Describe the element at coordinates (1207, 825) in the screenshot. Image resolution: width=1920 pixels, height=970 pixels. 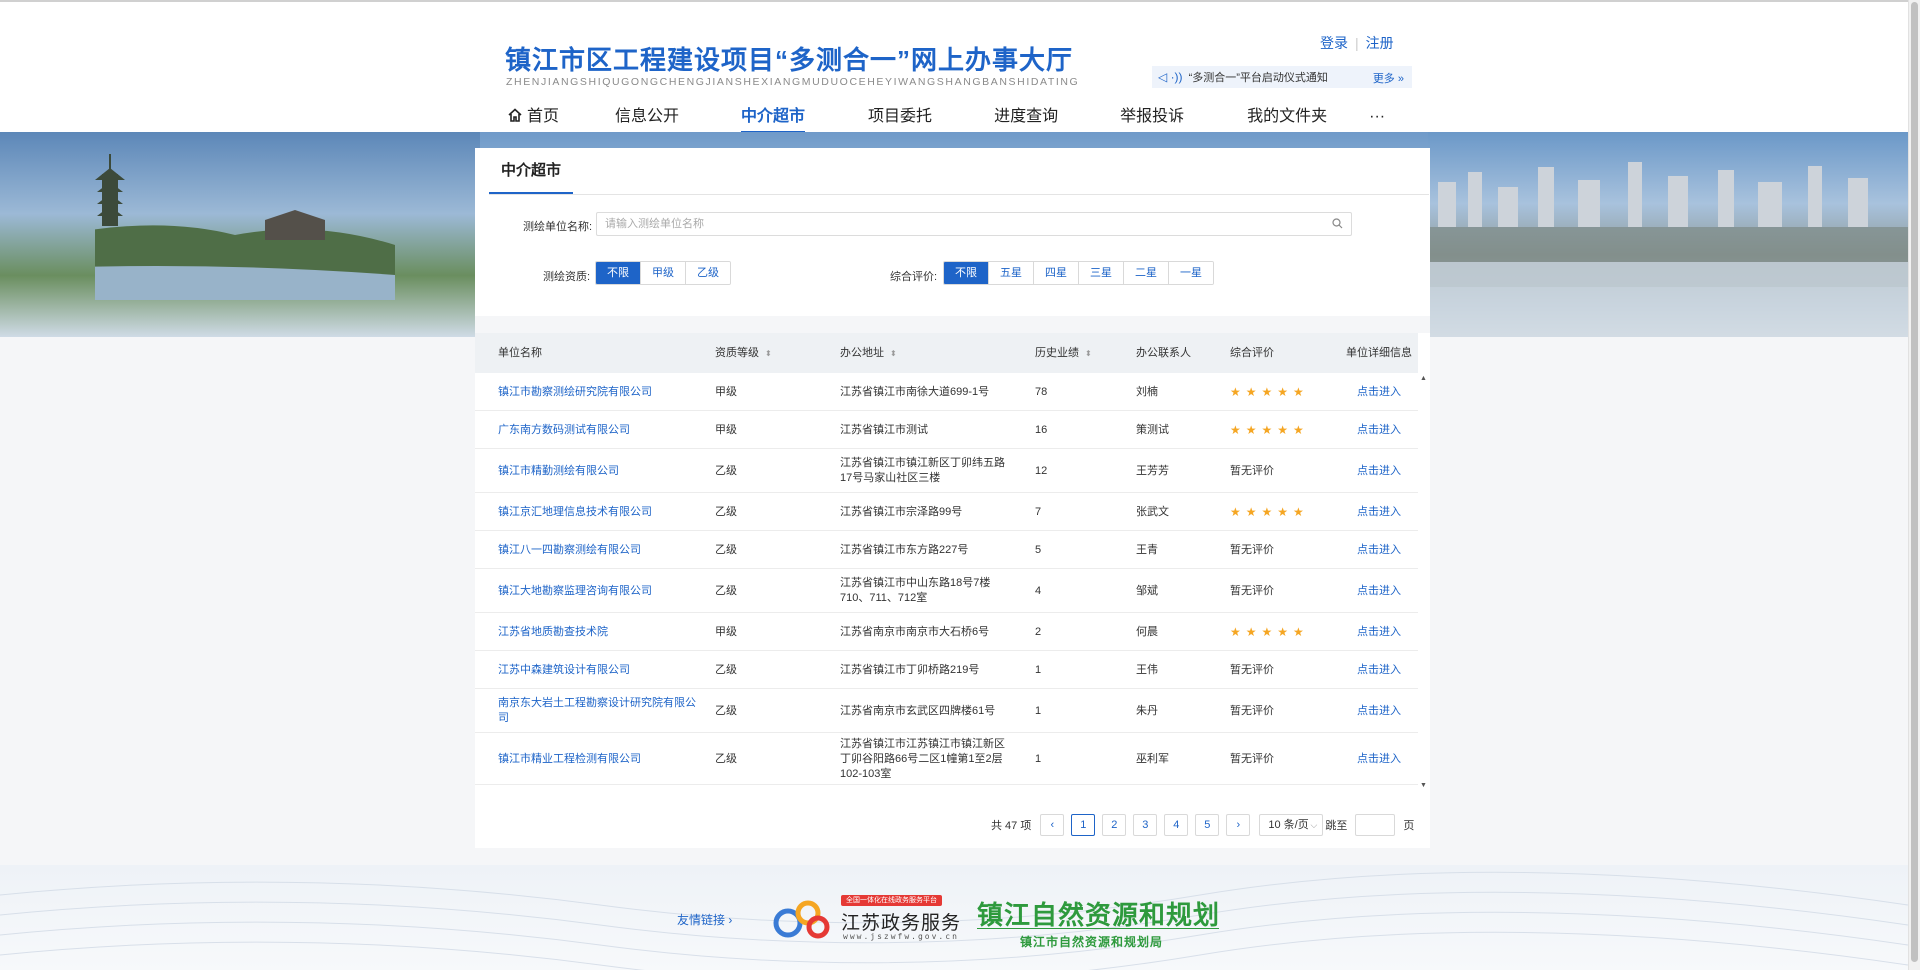
I see `page-5-button: 5` at that location.